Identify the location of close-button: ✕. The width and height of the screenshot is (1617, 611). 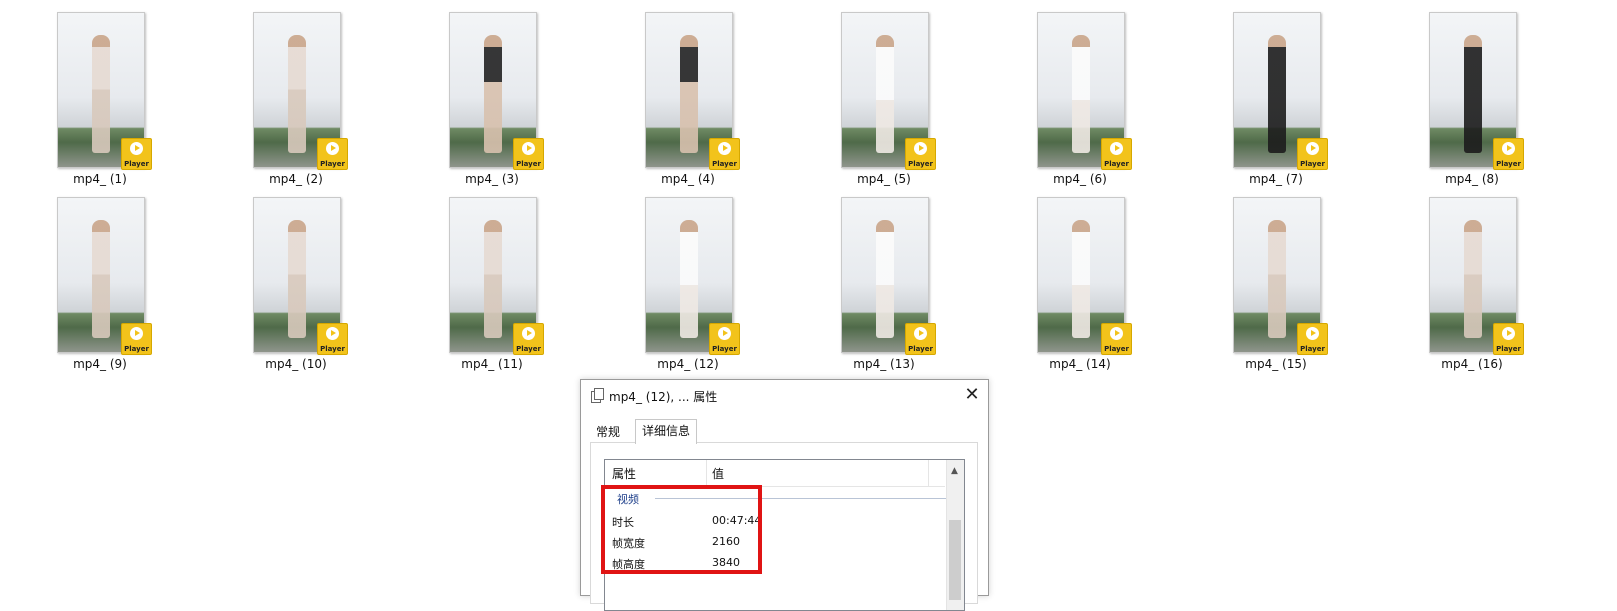
(972, 395).